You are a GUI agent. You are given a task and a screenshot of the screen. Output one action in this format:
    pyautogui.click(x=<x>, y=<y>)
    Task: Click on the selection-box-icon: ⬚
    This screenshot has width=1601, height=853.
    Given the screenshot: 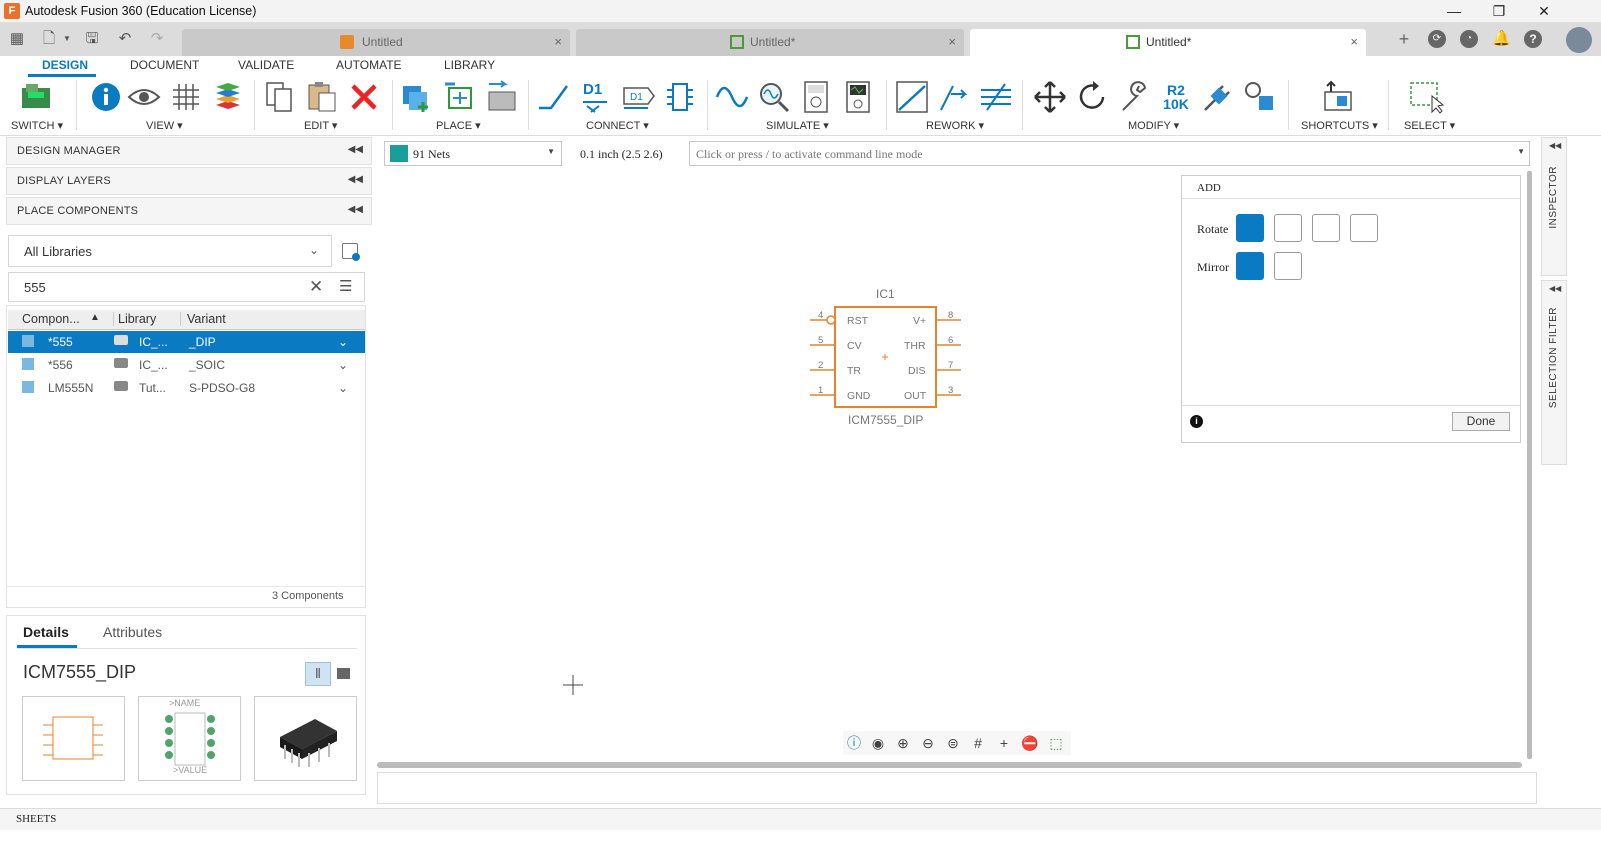 What is the action you would take?
    pyautogui.click(x=1056, y=743)
    